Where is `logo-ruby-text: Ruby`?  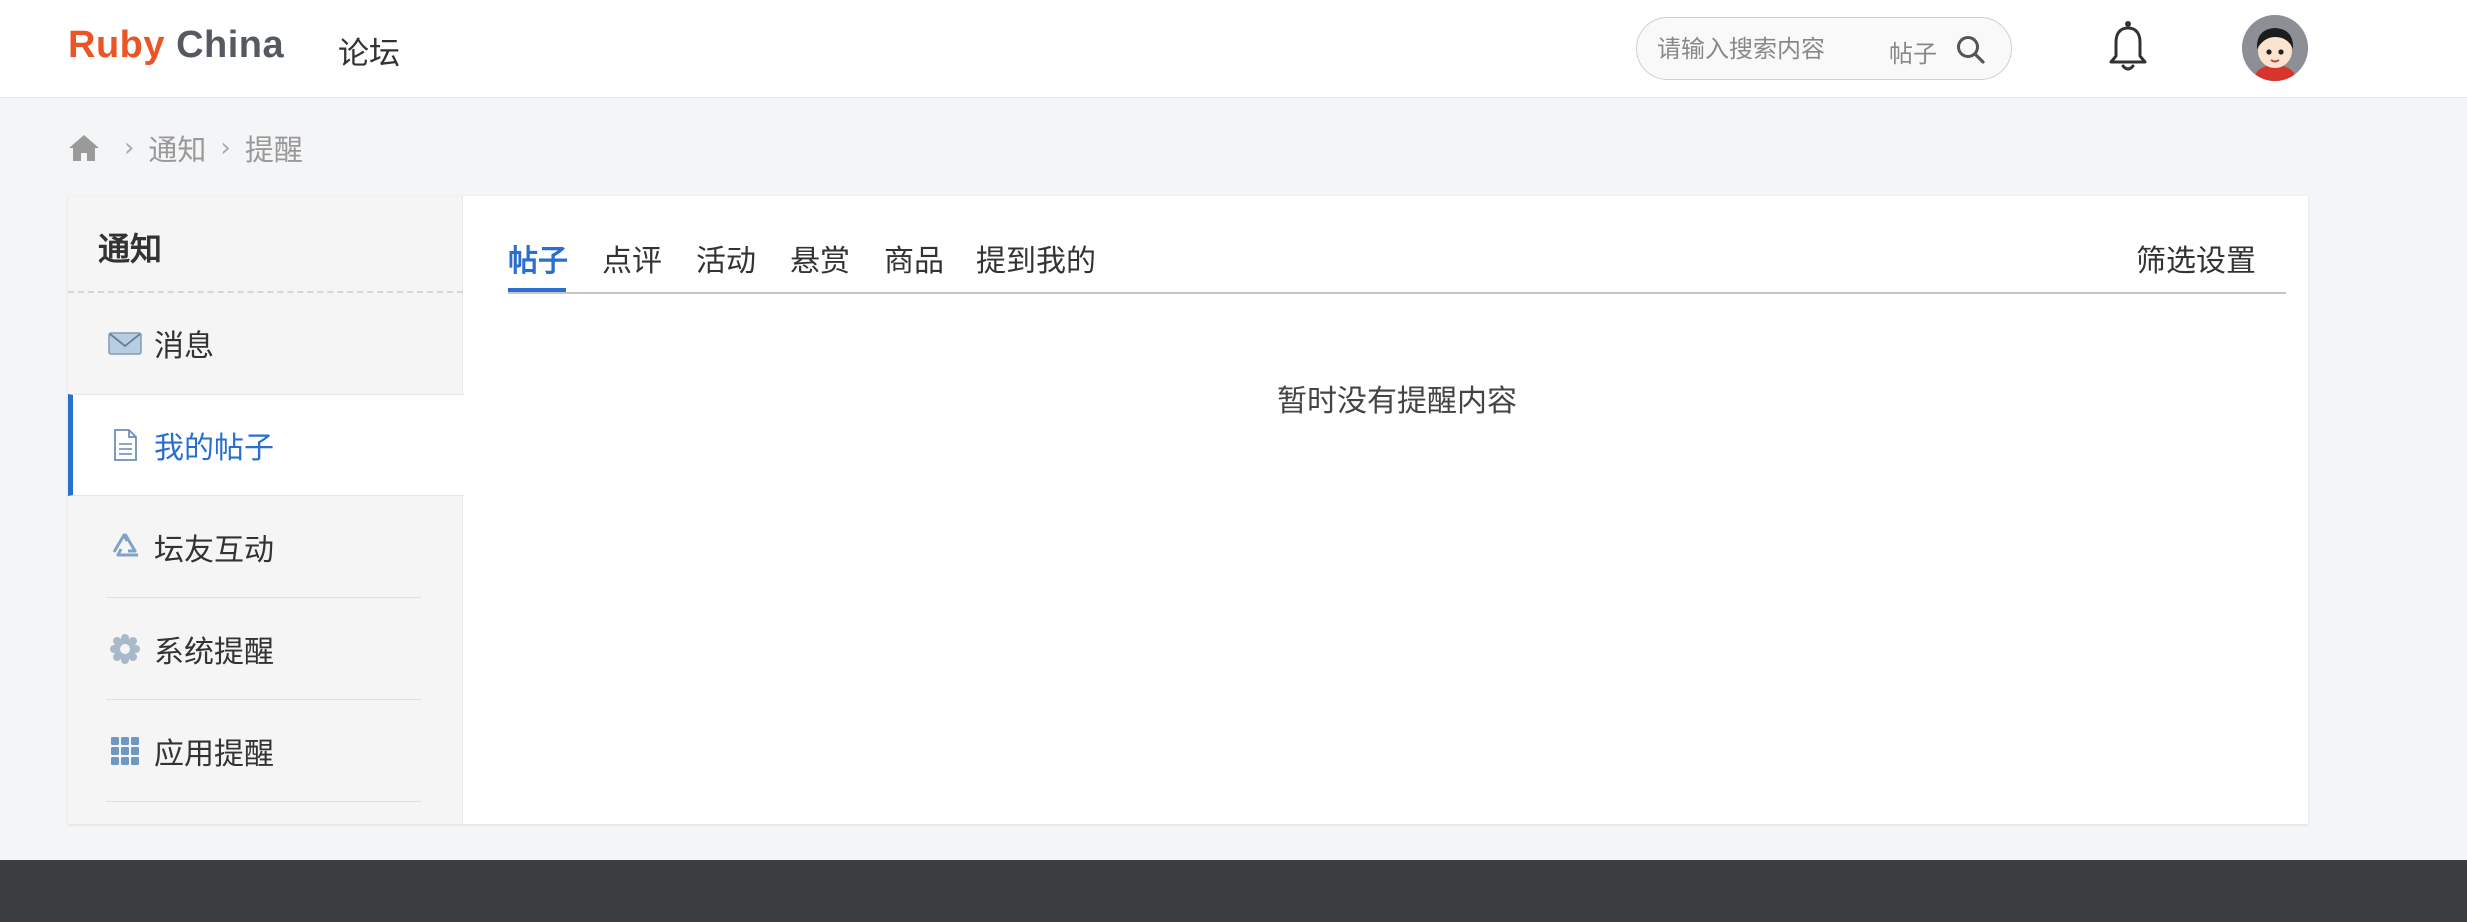 logo-ruby-text: Ruby is located at coordinates (116, 45).